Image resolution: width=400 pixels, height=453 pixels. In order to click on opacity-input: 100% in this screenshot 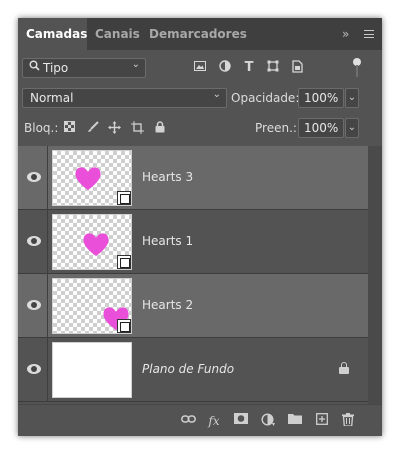, I will do `click(321, 98)`.